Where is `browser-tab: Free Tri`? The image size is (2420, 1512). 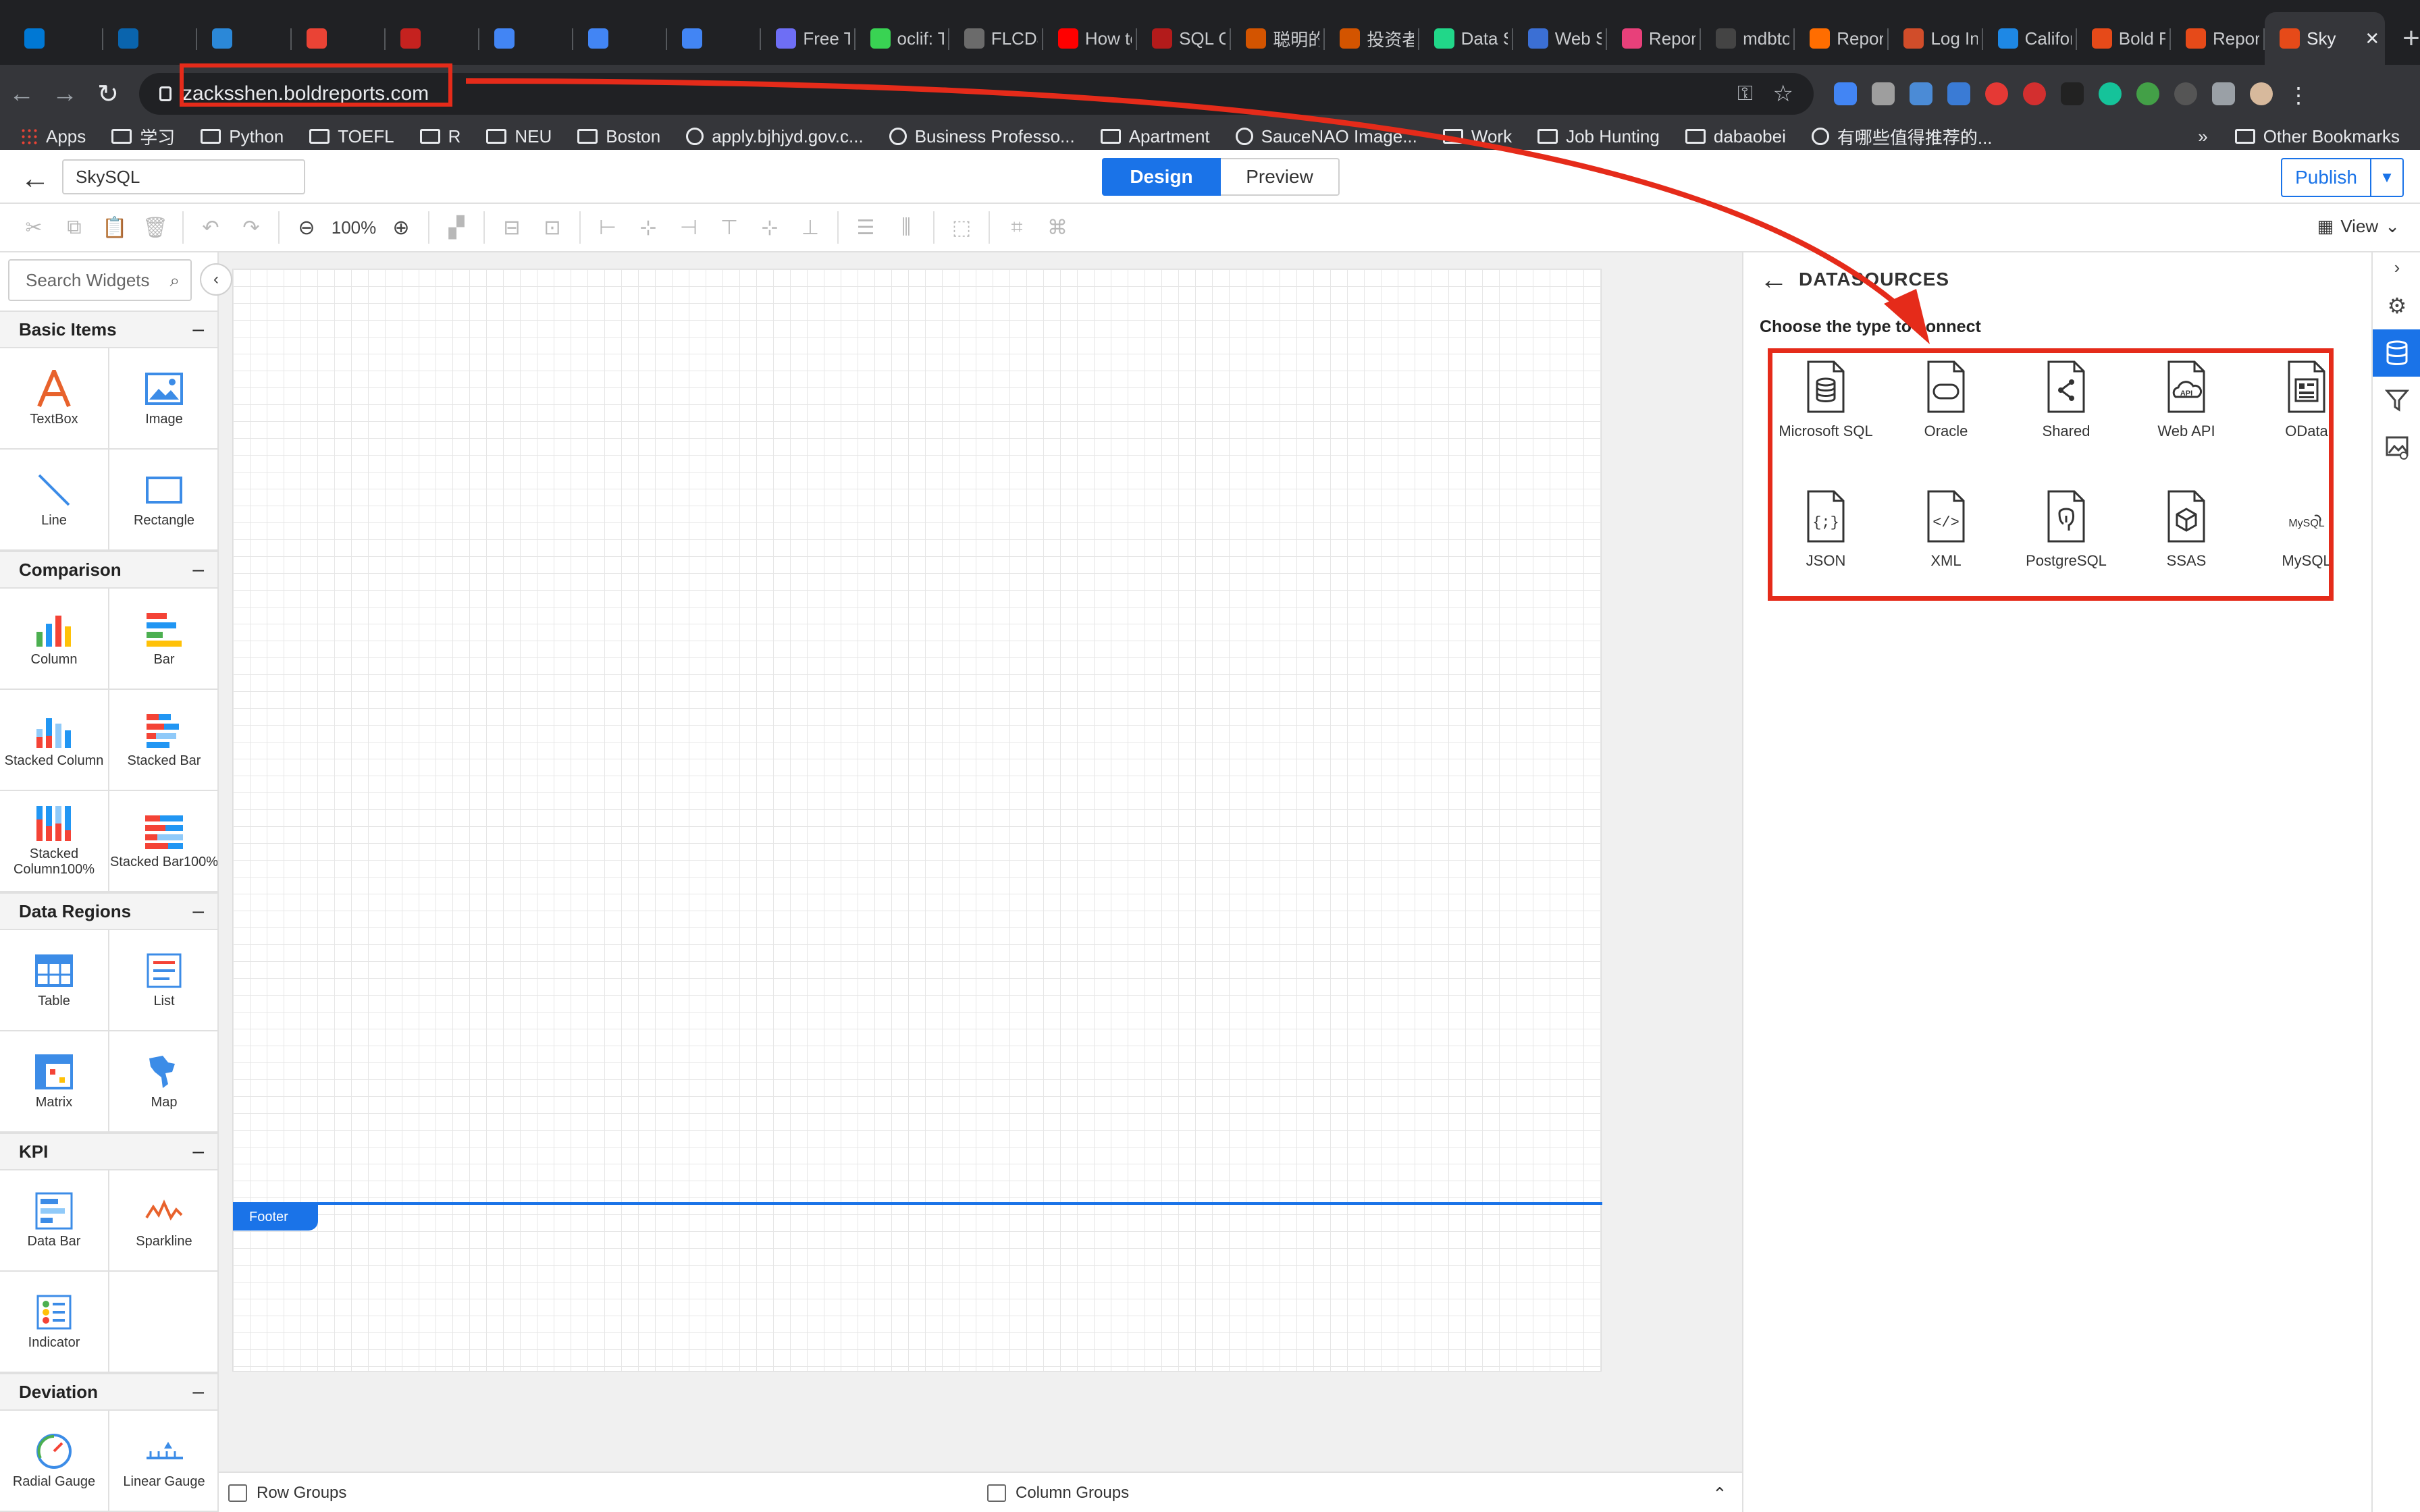 browser-tab: Free Tri is located at coordinates (808, 38).